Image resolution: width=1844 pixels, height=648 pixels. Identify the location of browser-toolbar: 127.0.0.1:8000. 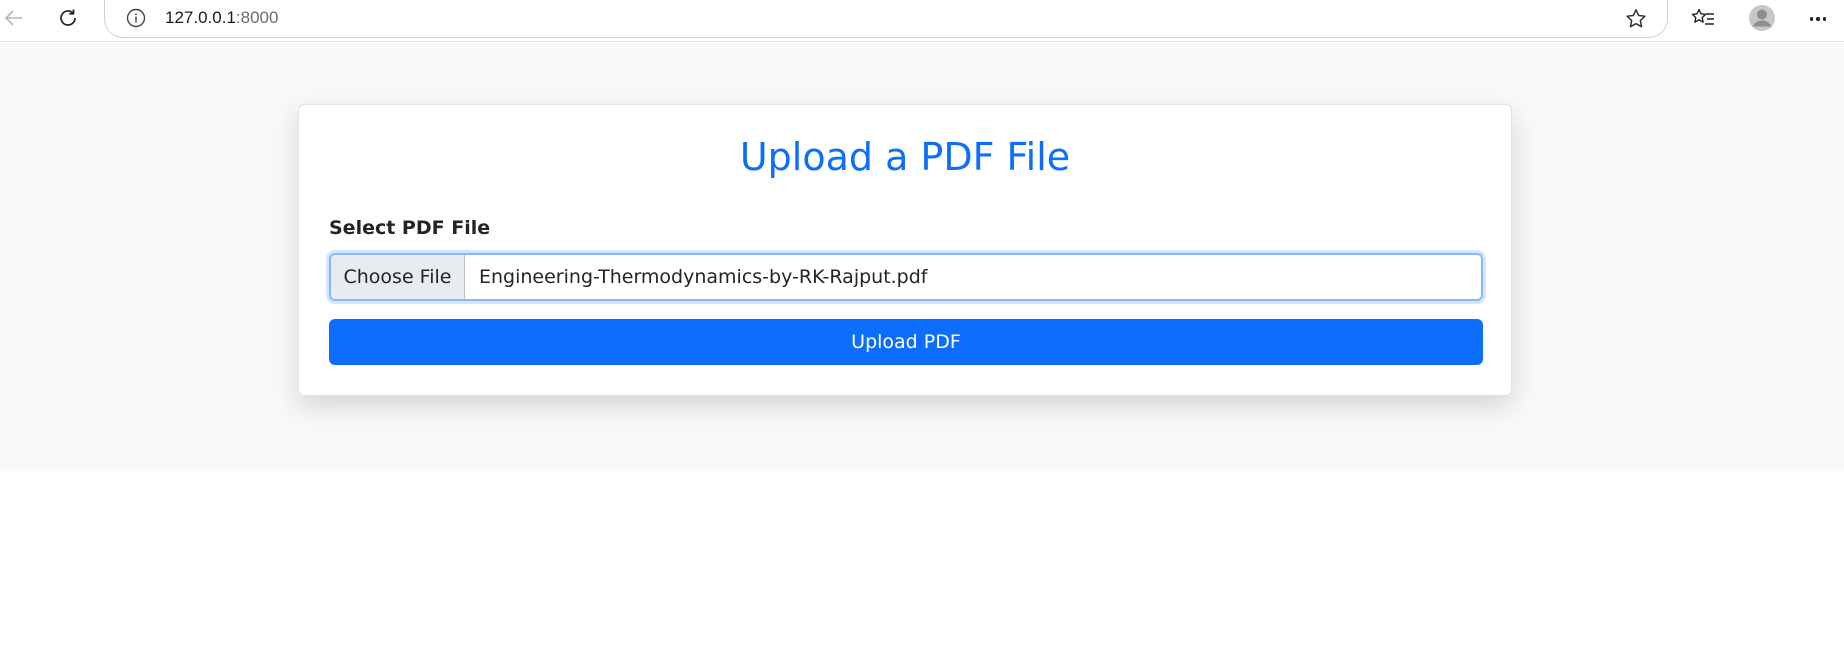
(922, 21).